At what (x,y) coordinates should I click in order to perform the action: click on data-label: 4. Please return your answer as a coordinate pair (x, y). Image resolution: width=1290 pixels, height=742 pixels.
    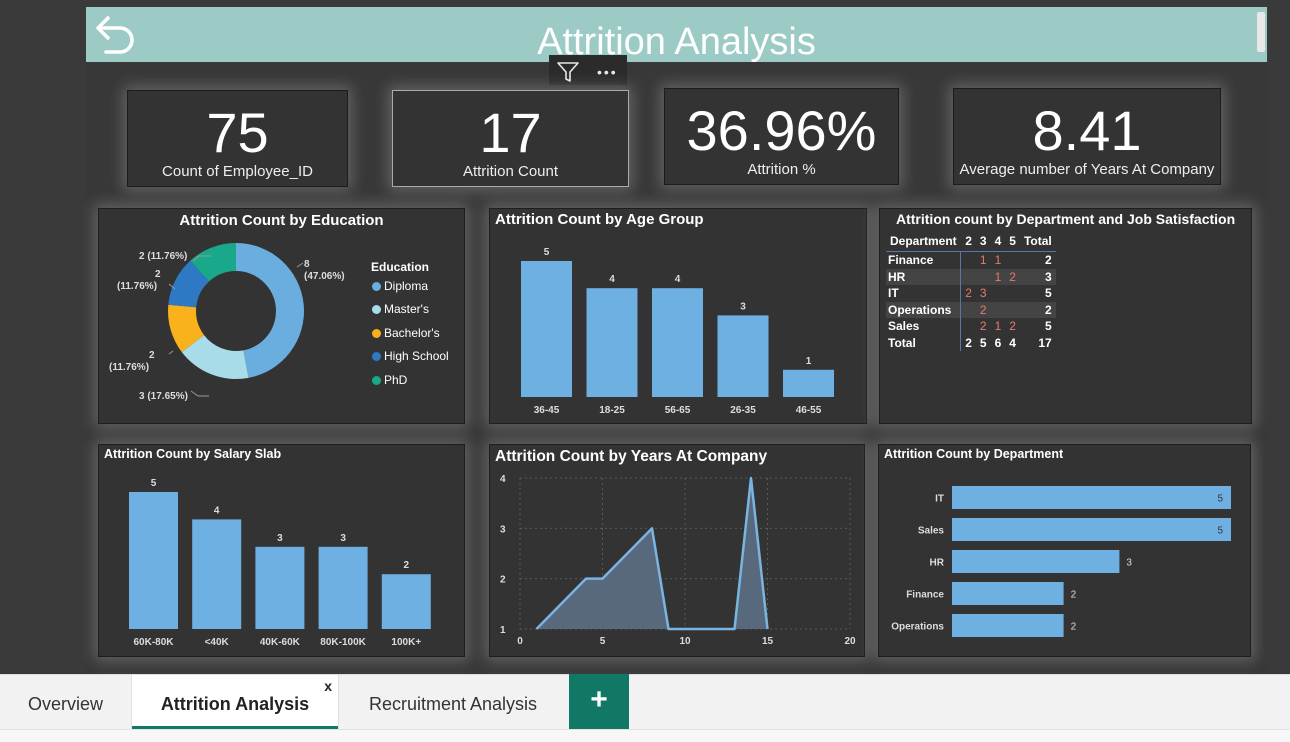
    Looking at the image, I should click on (612, 279).